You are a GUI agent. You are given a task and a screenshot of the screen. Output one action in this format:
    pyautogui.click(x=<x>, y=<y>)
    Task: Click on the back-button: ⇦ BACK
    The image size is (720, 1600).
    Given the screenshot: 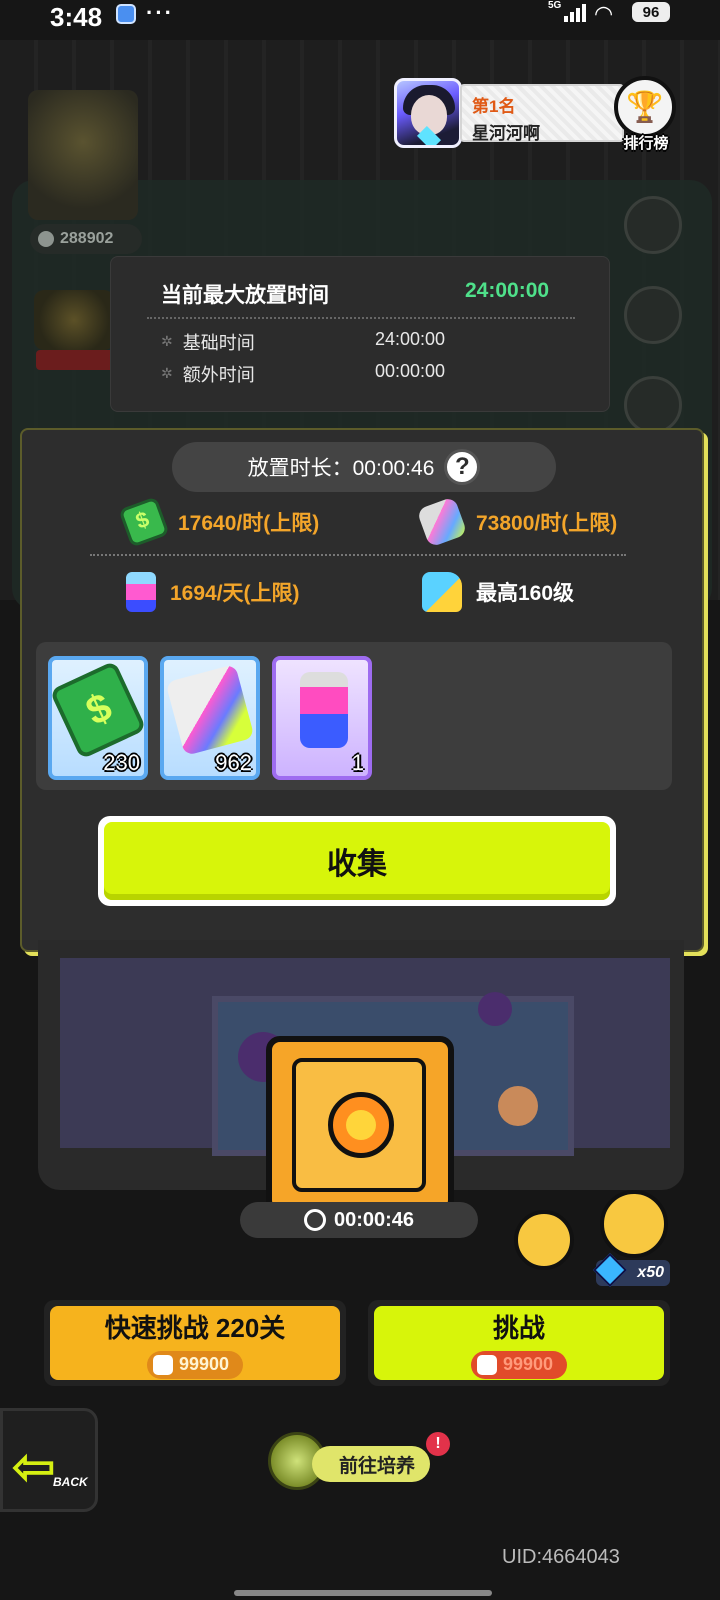 What is the action you would take?
    pyautogui.click(x=49, y=1460)
    